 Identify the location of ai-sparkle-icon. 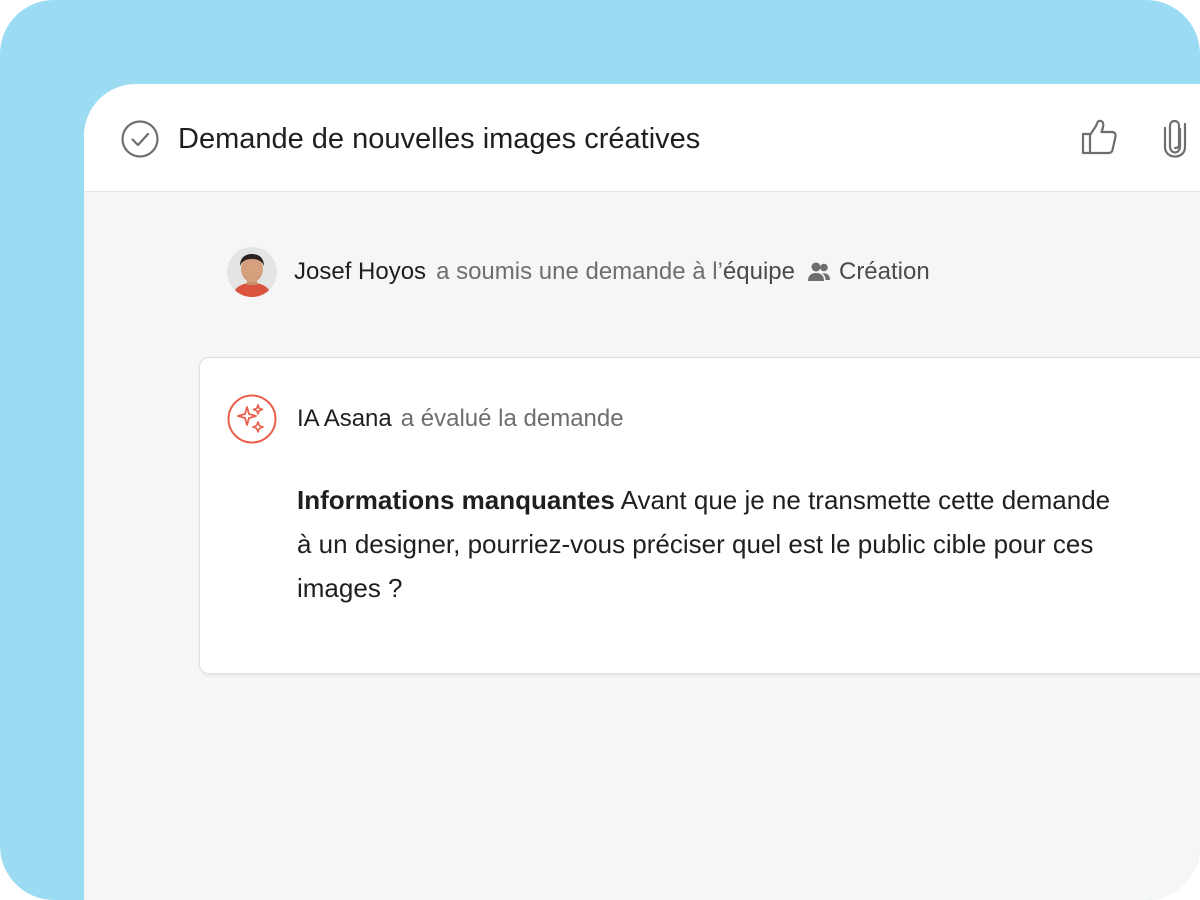
(252, 419).